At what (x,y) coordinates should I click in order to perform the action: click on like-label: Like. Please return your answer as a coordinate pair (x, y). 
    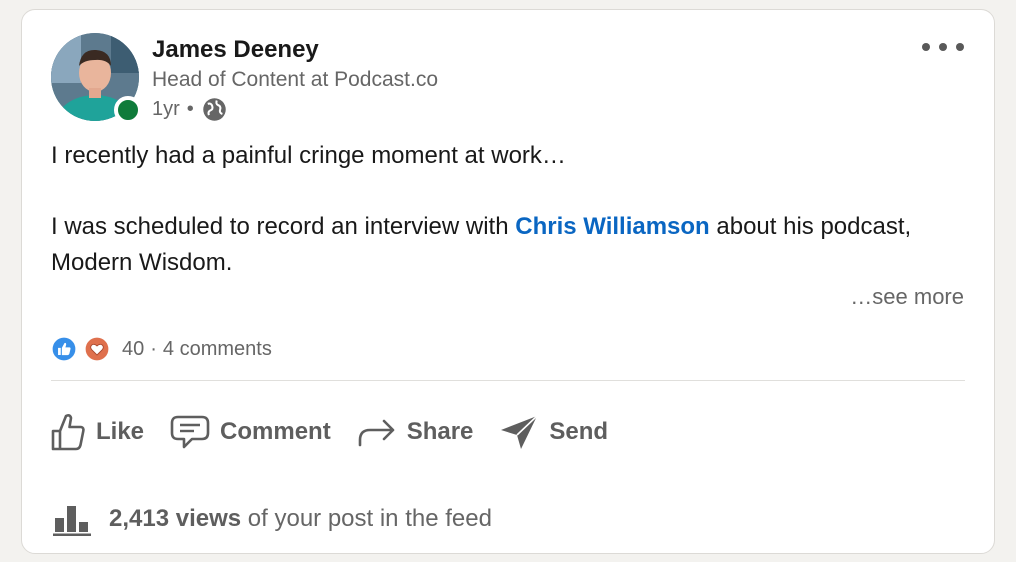
    Looking at the image, I should click on (120, 431).